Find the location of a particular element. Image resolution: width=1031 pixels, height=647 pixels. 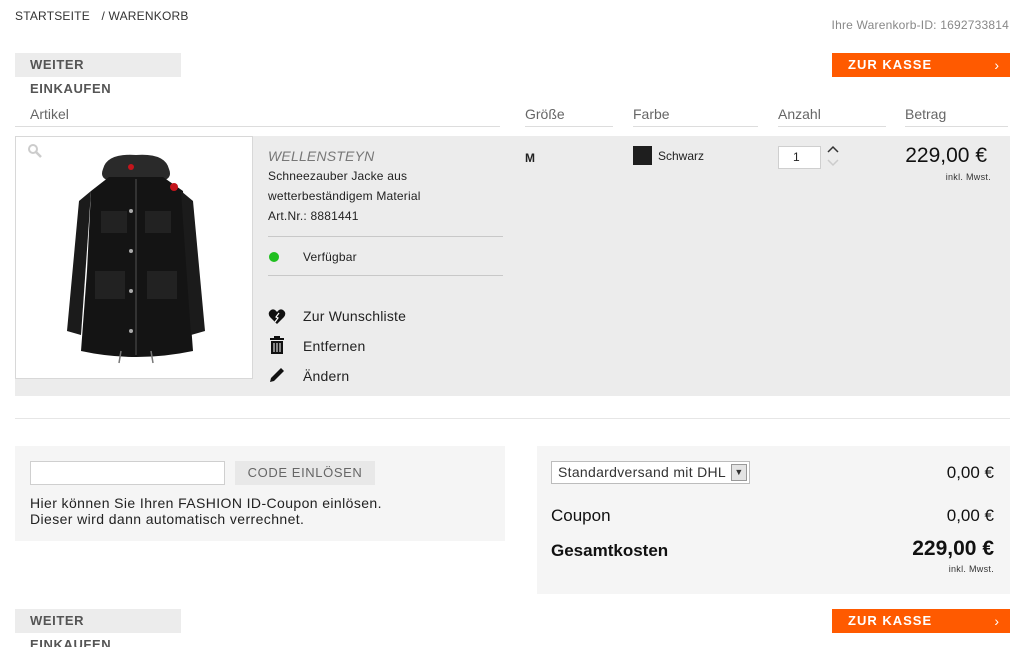

cart-id: Ihre Warenkorb-ID: 1692733814 is located at coordinates (920, 25).